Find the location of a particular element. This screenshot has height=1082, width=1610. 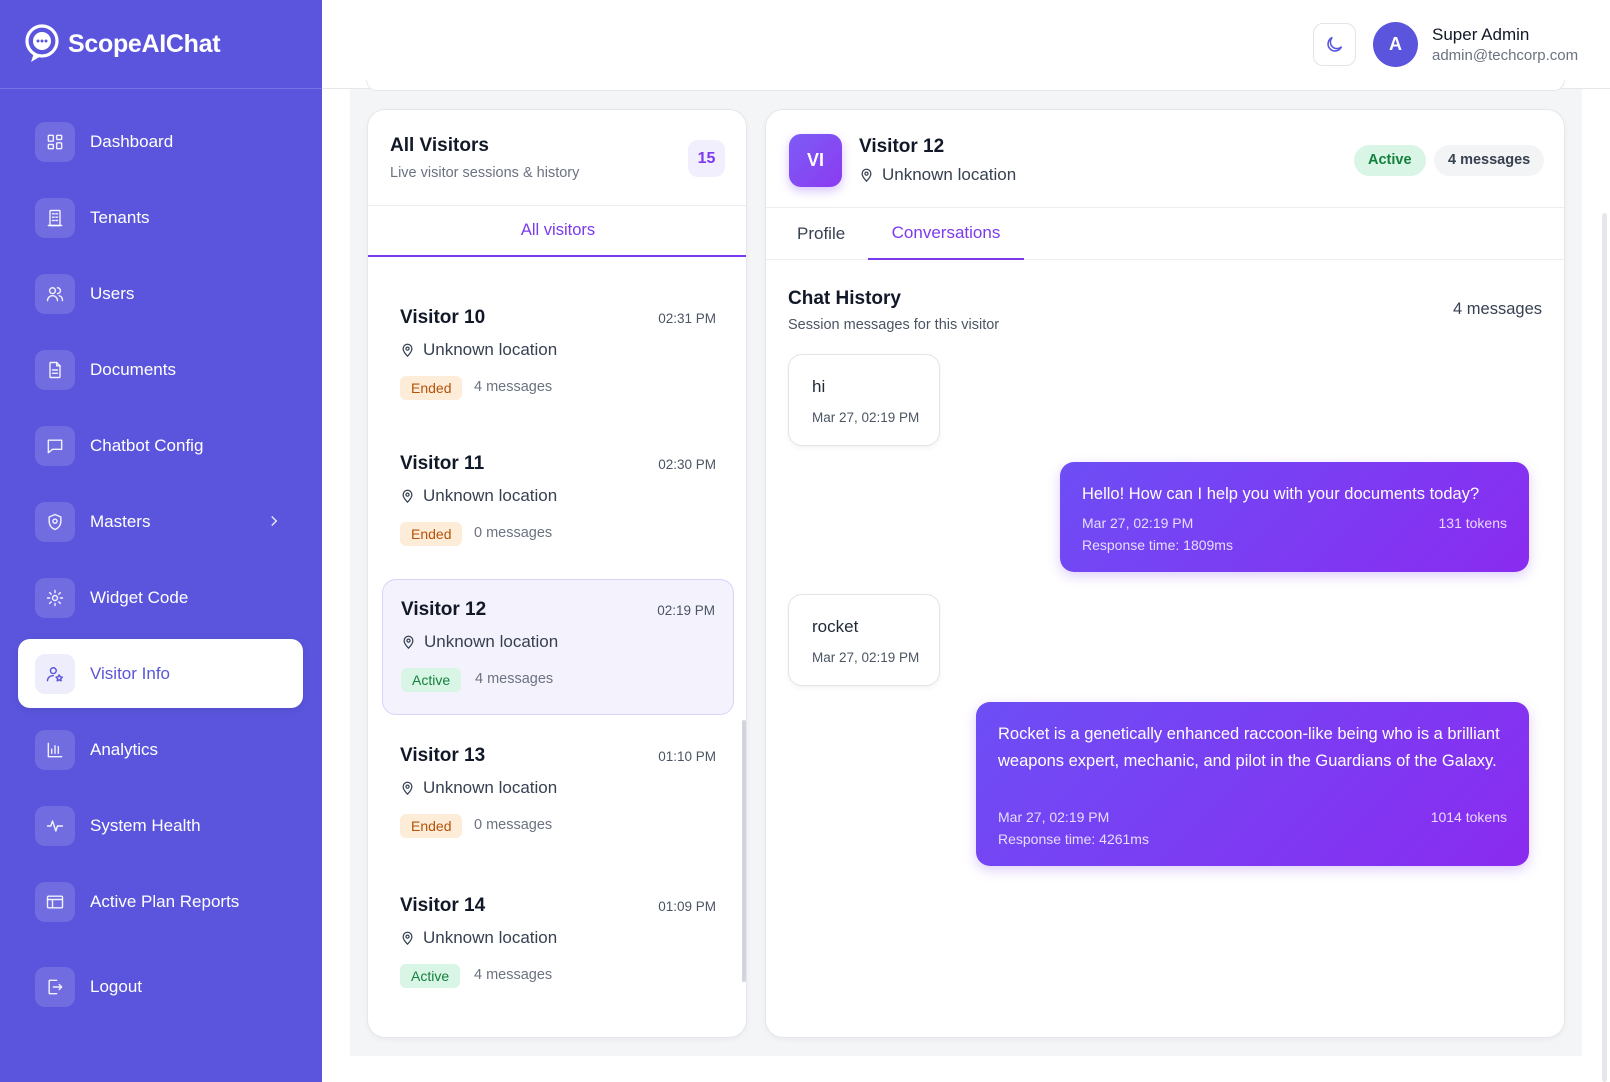

sidebar-item-label: Analytics is located at coordinates (124, 749).